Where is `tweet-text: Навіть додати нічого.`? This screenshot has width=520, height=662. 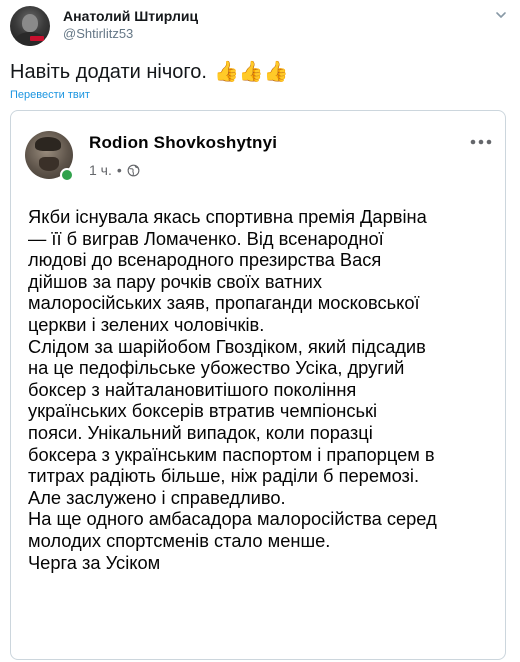
tweet-text: Навіть додати нічого. is located at coordinates (108, 72).